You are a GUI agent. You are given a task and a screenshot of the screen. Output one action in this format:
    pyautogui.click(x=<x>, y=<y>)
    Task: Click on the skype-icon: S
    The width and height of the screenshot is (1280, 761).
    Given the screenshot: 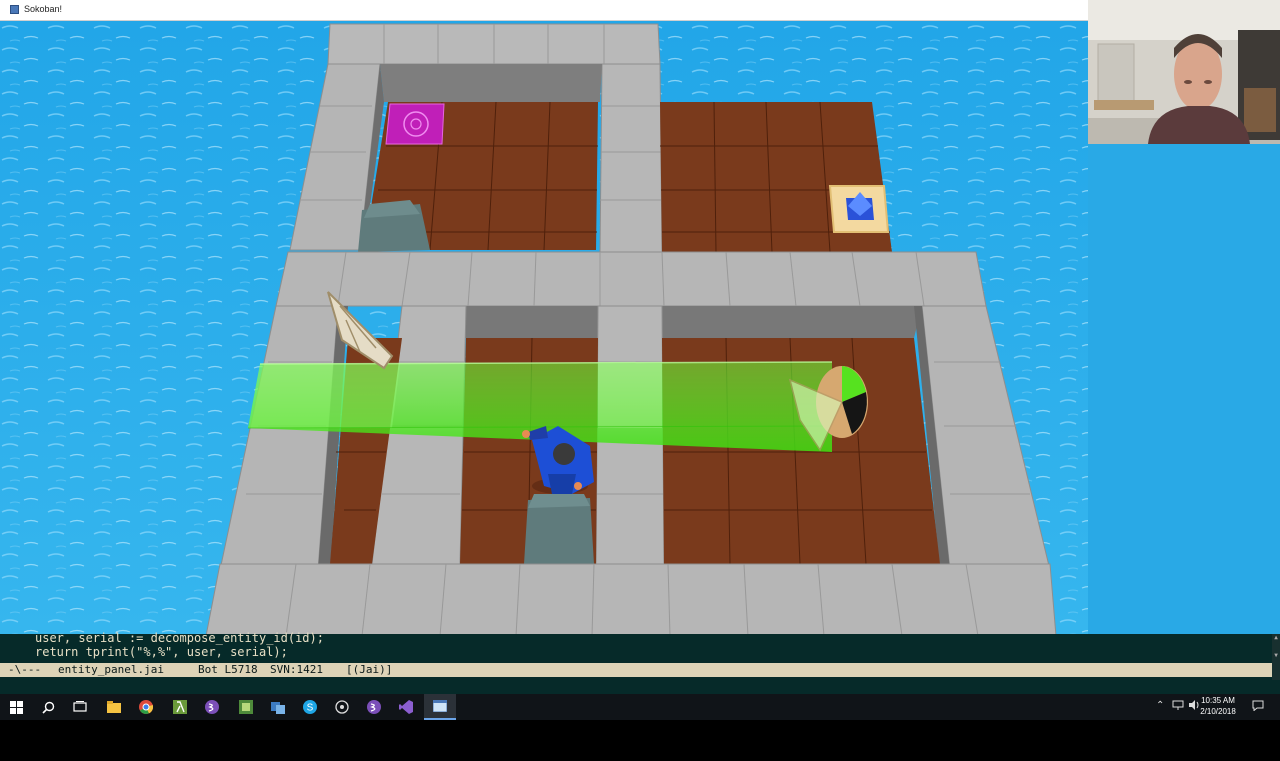 What is the action you would take?
    pyautogui.click(x=310, y=707)
    